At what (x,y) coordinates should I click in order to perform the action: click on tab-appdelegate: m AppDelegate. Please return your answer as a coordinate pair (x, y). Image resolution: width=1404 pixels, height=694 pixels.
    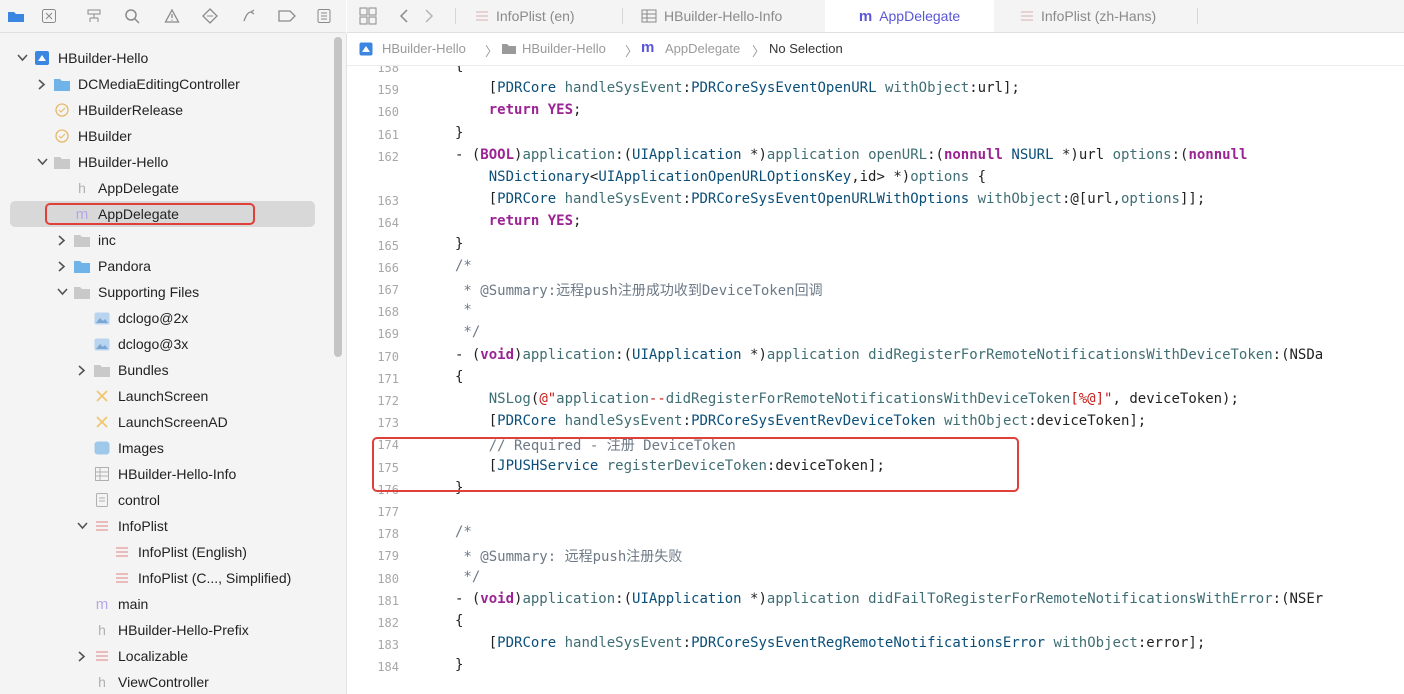
    Looking at the image, I should click on (909, 16).